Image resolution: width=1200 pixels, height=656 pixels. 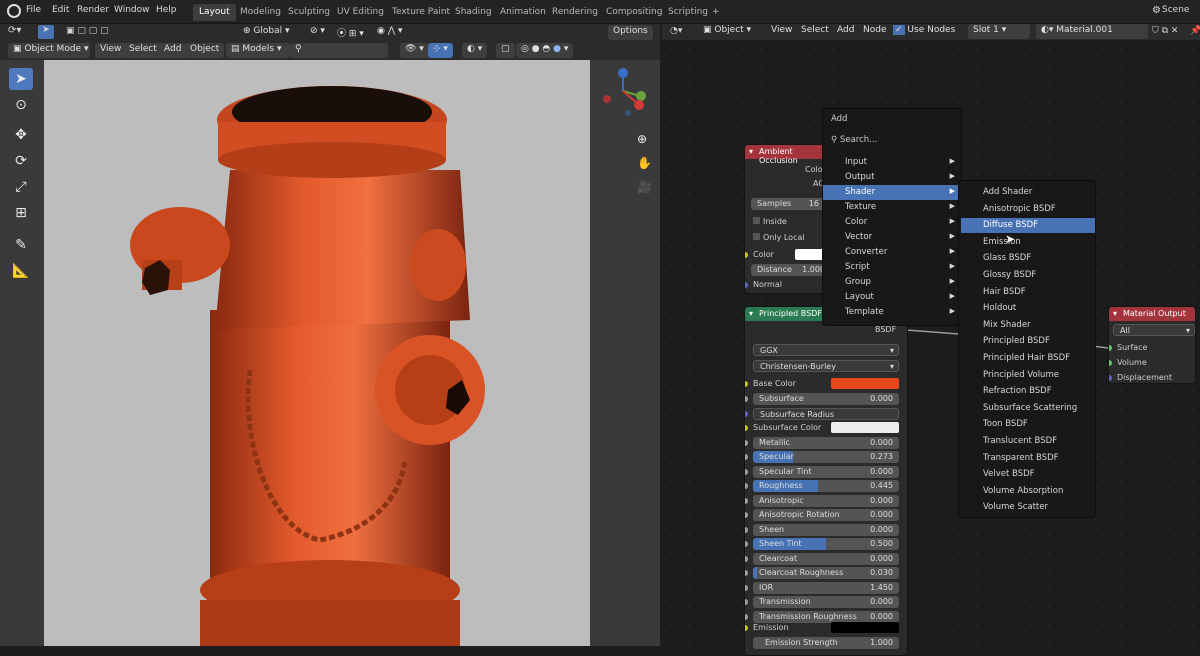 I want to click on cursor-icon: ⊙, so click(x=21, y=105).